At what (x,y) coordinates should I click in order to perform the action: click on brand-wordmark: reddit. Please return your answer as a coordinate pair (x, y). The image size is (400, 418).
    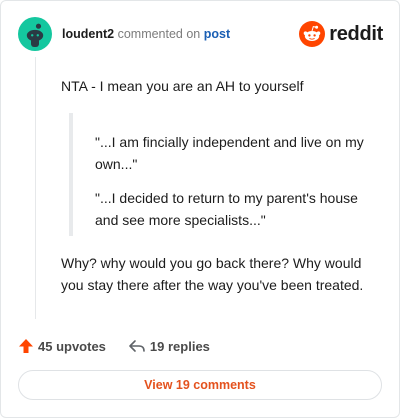
    Looking at the image, I should click on (356, 33).